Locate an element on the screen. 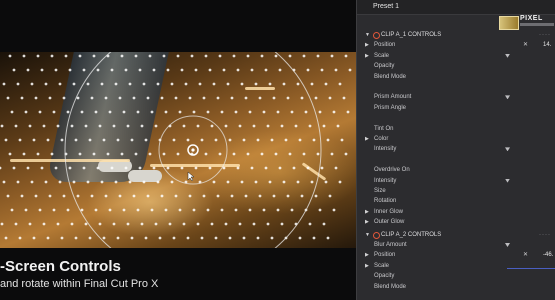  logo-text: PIXEL is located at coordinates (531, 18).